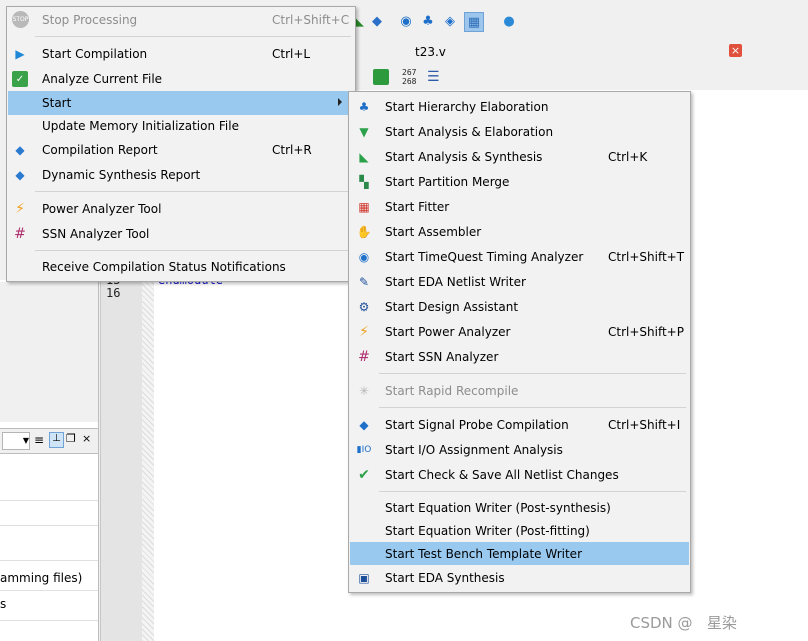  Describe the element at coordinates (20, 150) in the screenshot. I see `report-icon: ◆` at that location.